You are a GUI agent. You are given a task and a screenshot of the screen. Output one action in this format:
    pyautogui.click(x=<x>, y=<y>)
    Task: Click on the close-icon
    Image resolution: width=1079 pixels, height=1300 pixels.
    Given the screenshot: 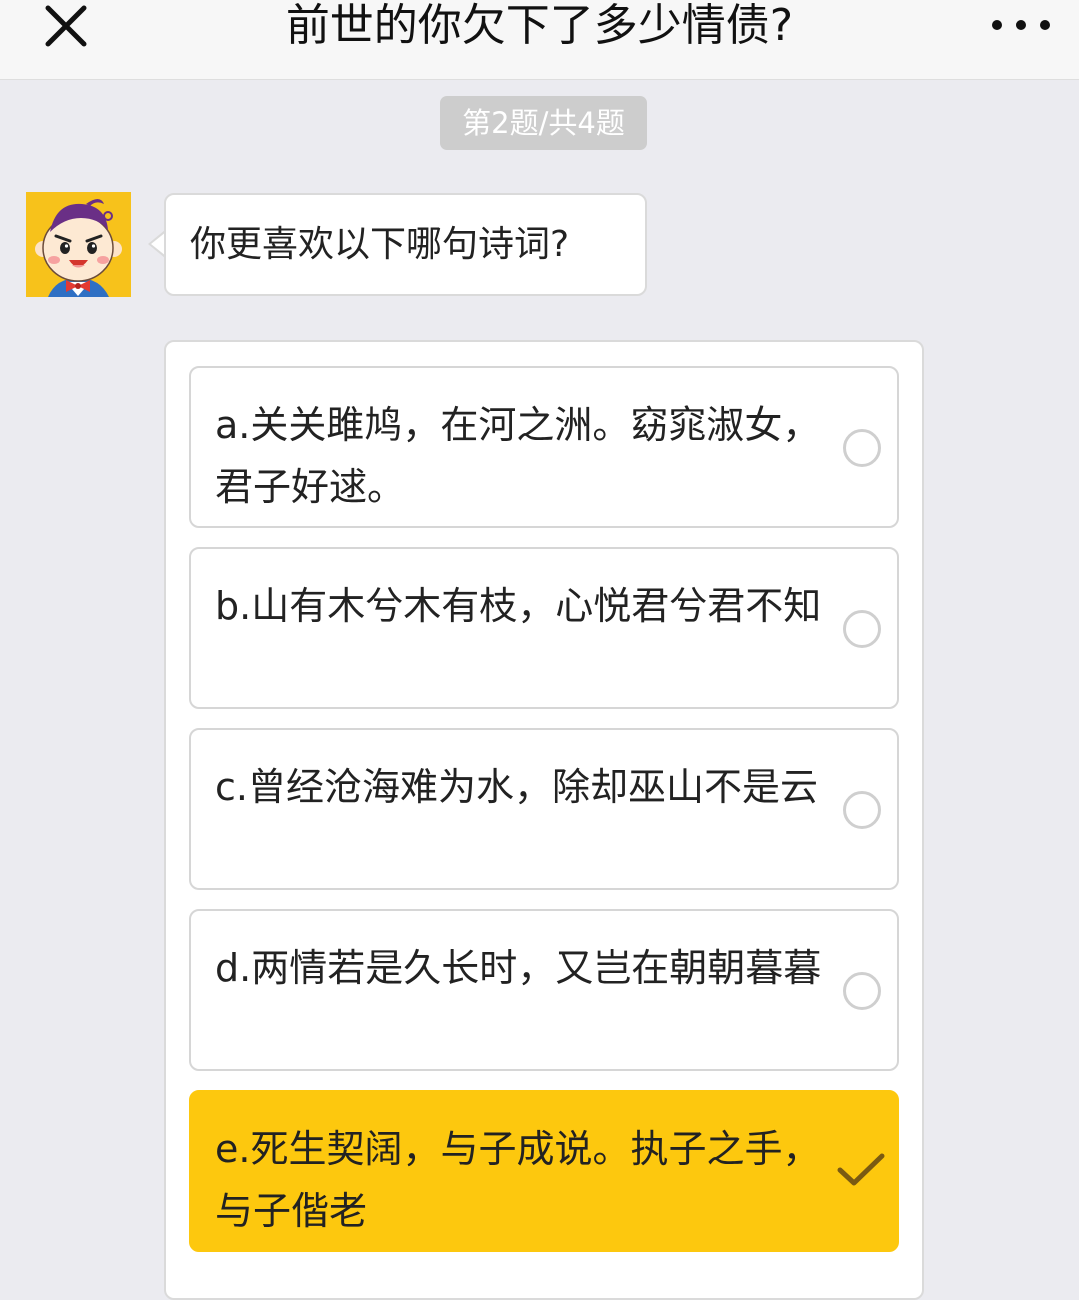 What is the action you would take?
    pyautogui.click(x=66, y=26)
    